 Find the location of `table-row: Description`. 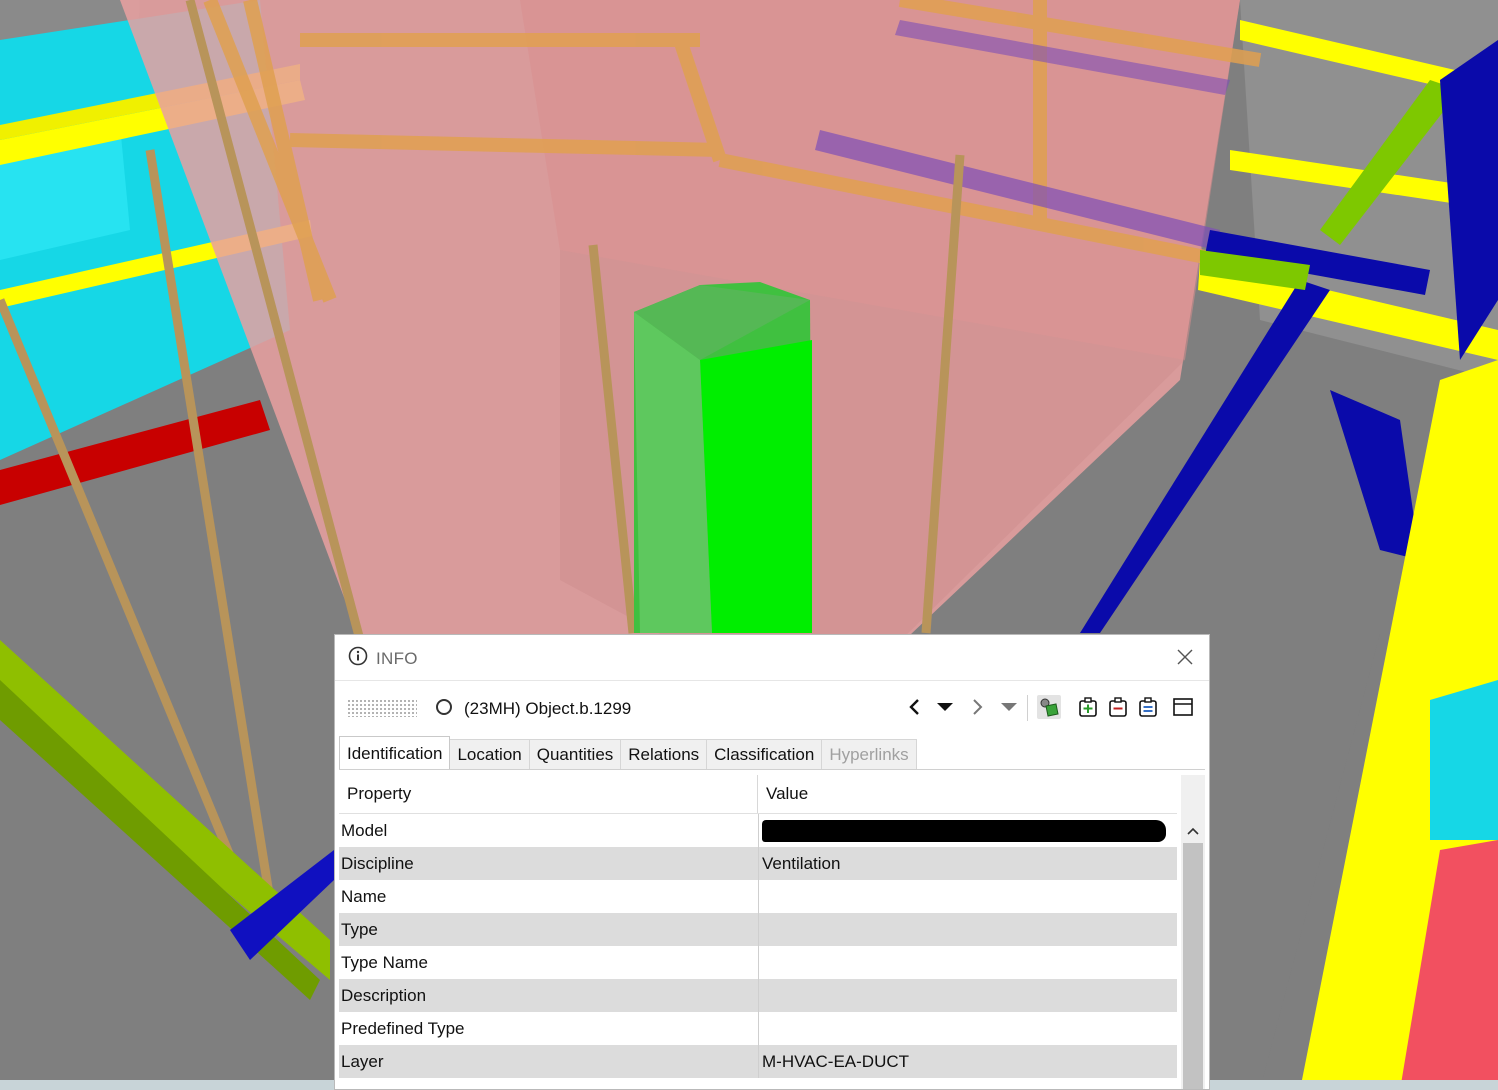

table-row: Description is located at coordinates (758, 995).